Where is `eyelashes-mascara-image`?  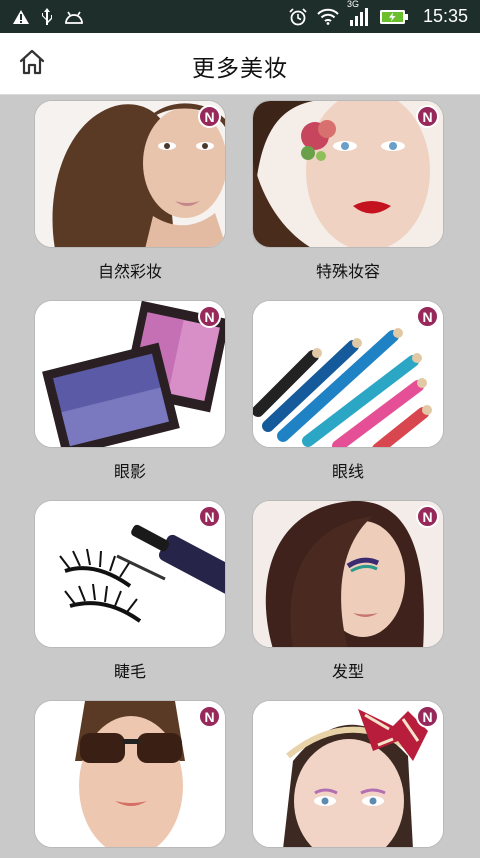 eyelashes-mascara-image is located at coordinates (130, 574).